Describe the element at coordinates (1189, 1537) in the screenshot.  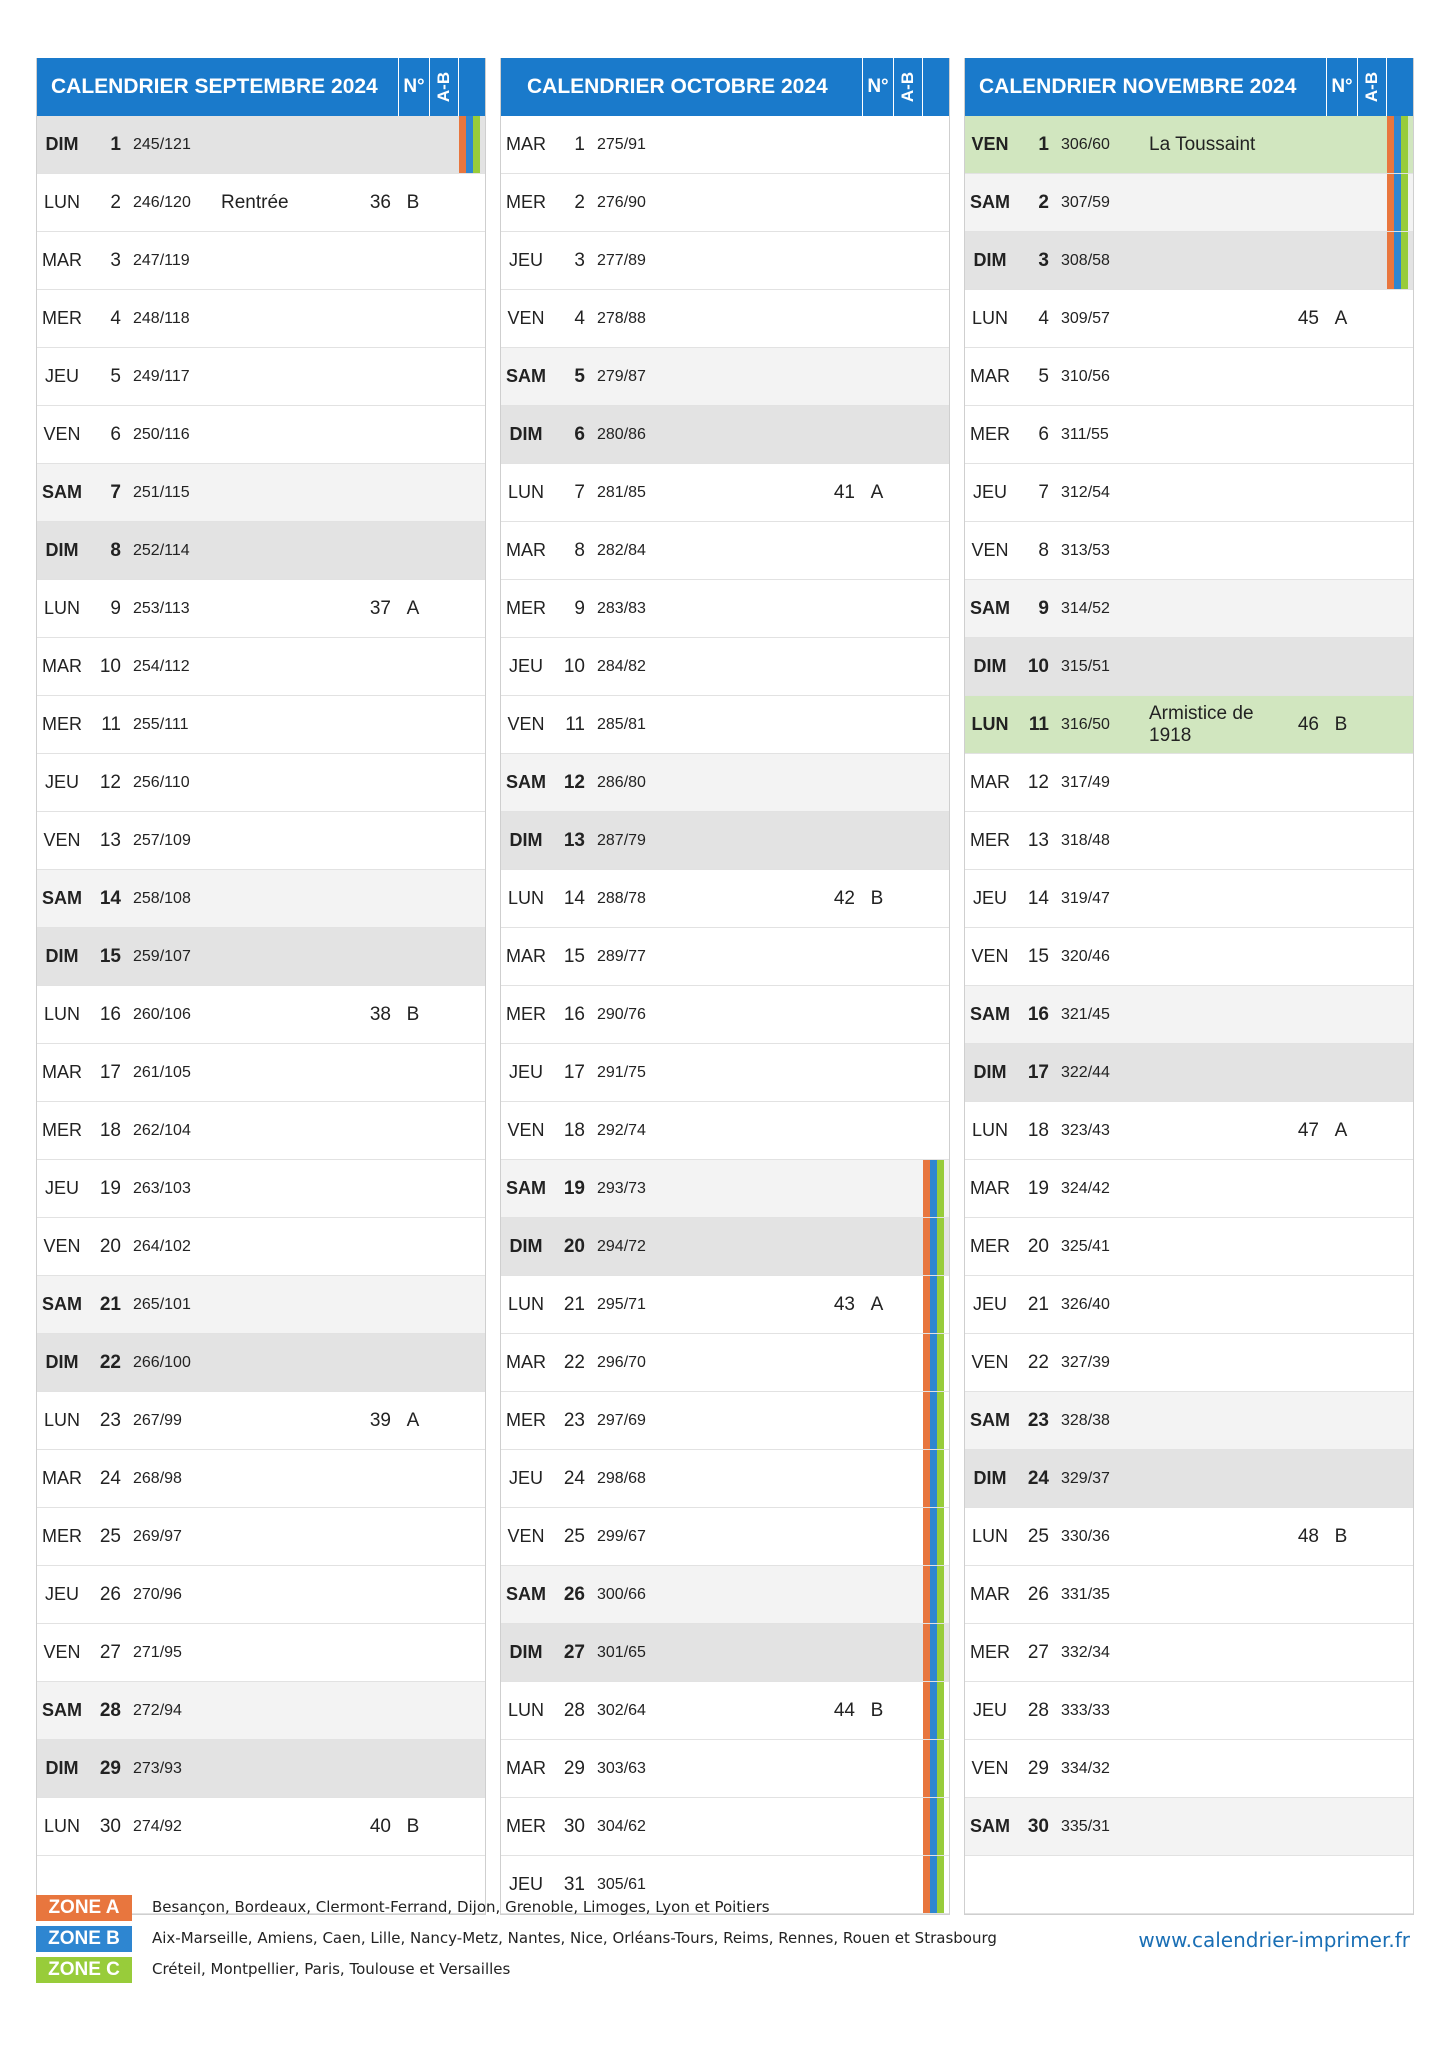
I see `day-row: LUN 25 330/36 48 B` at that location.